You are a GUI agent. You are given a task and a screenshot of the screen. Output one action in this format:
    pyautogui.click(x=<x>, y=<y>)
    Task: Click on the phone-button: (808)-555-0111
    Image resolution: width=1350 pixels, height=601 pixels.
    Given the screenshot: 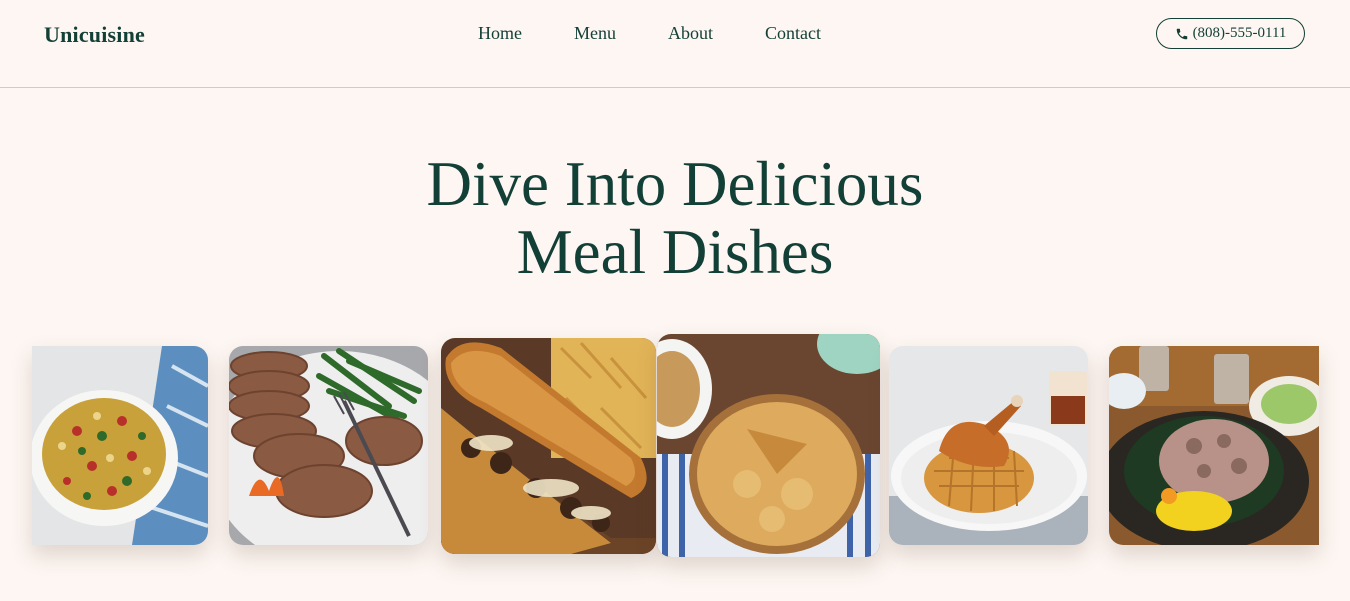 What is the action you would take?
    pyautogui.click(x=1230, y=33)
    